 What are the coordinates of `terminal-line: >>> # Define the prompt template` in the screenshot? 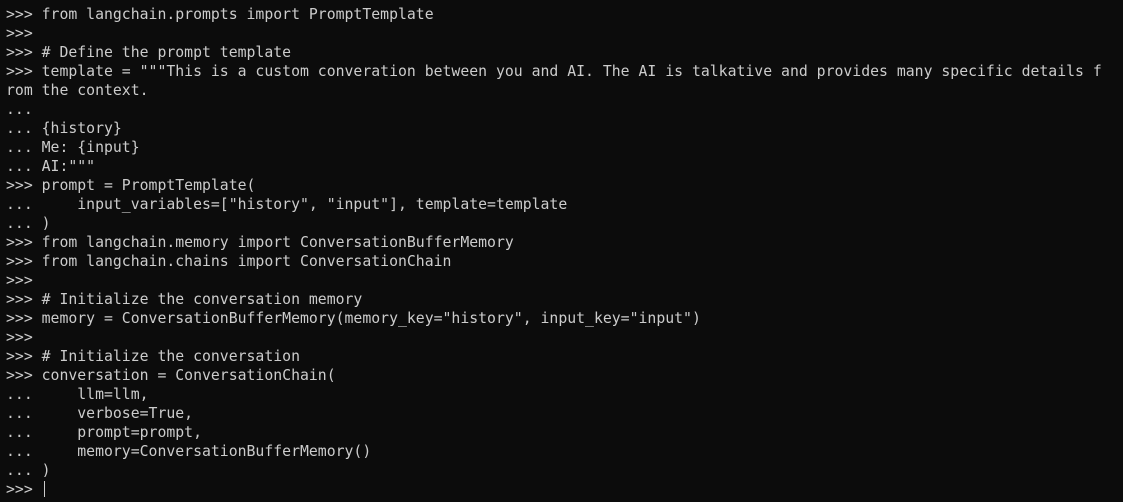 It's located at (149, 52).